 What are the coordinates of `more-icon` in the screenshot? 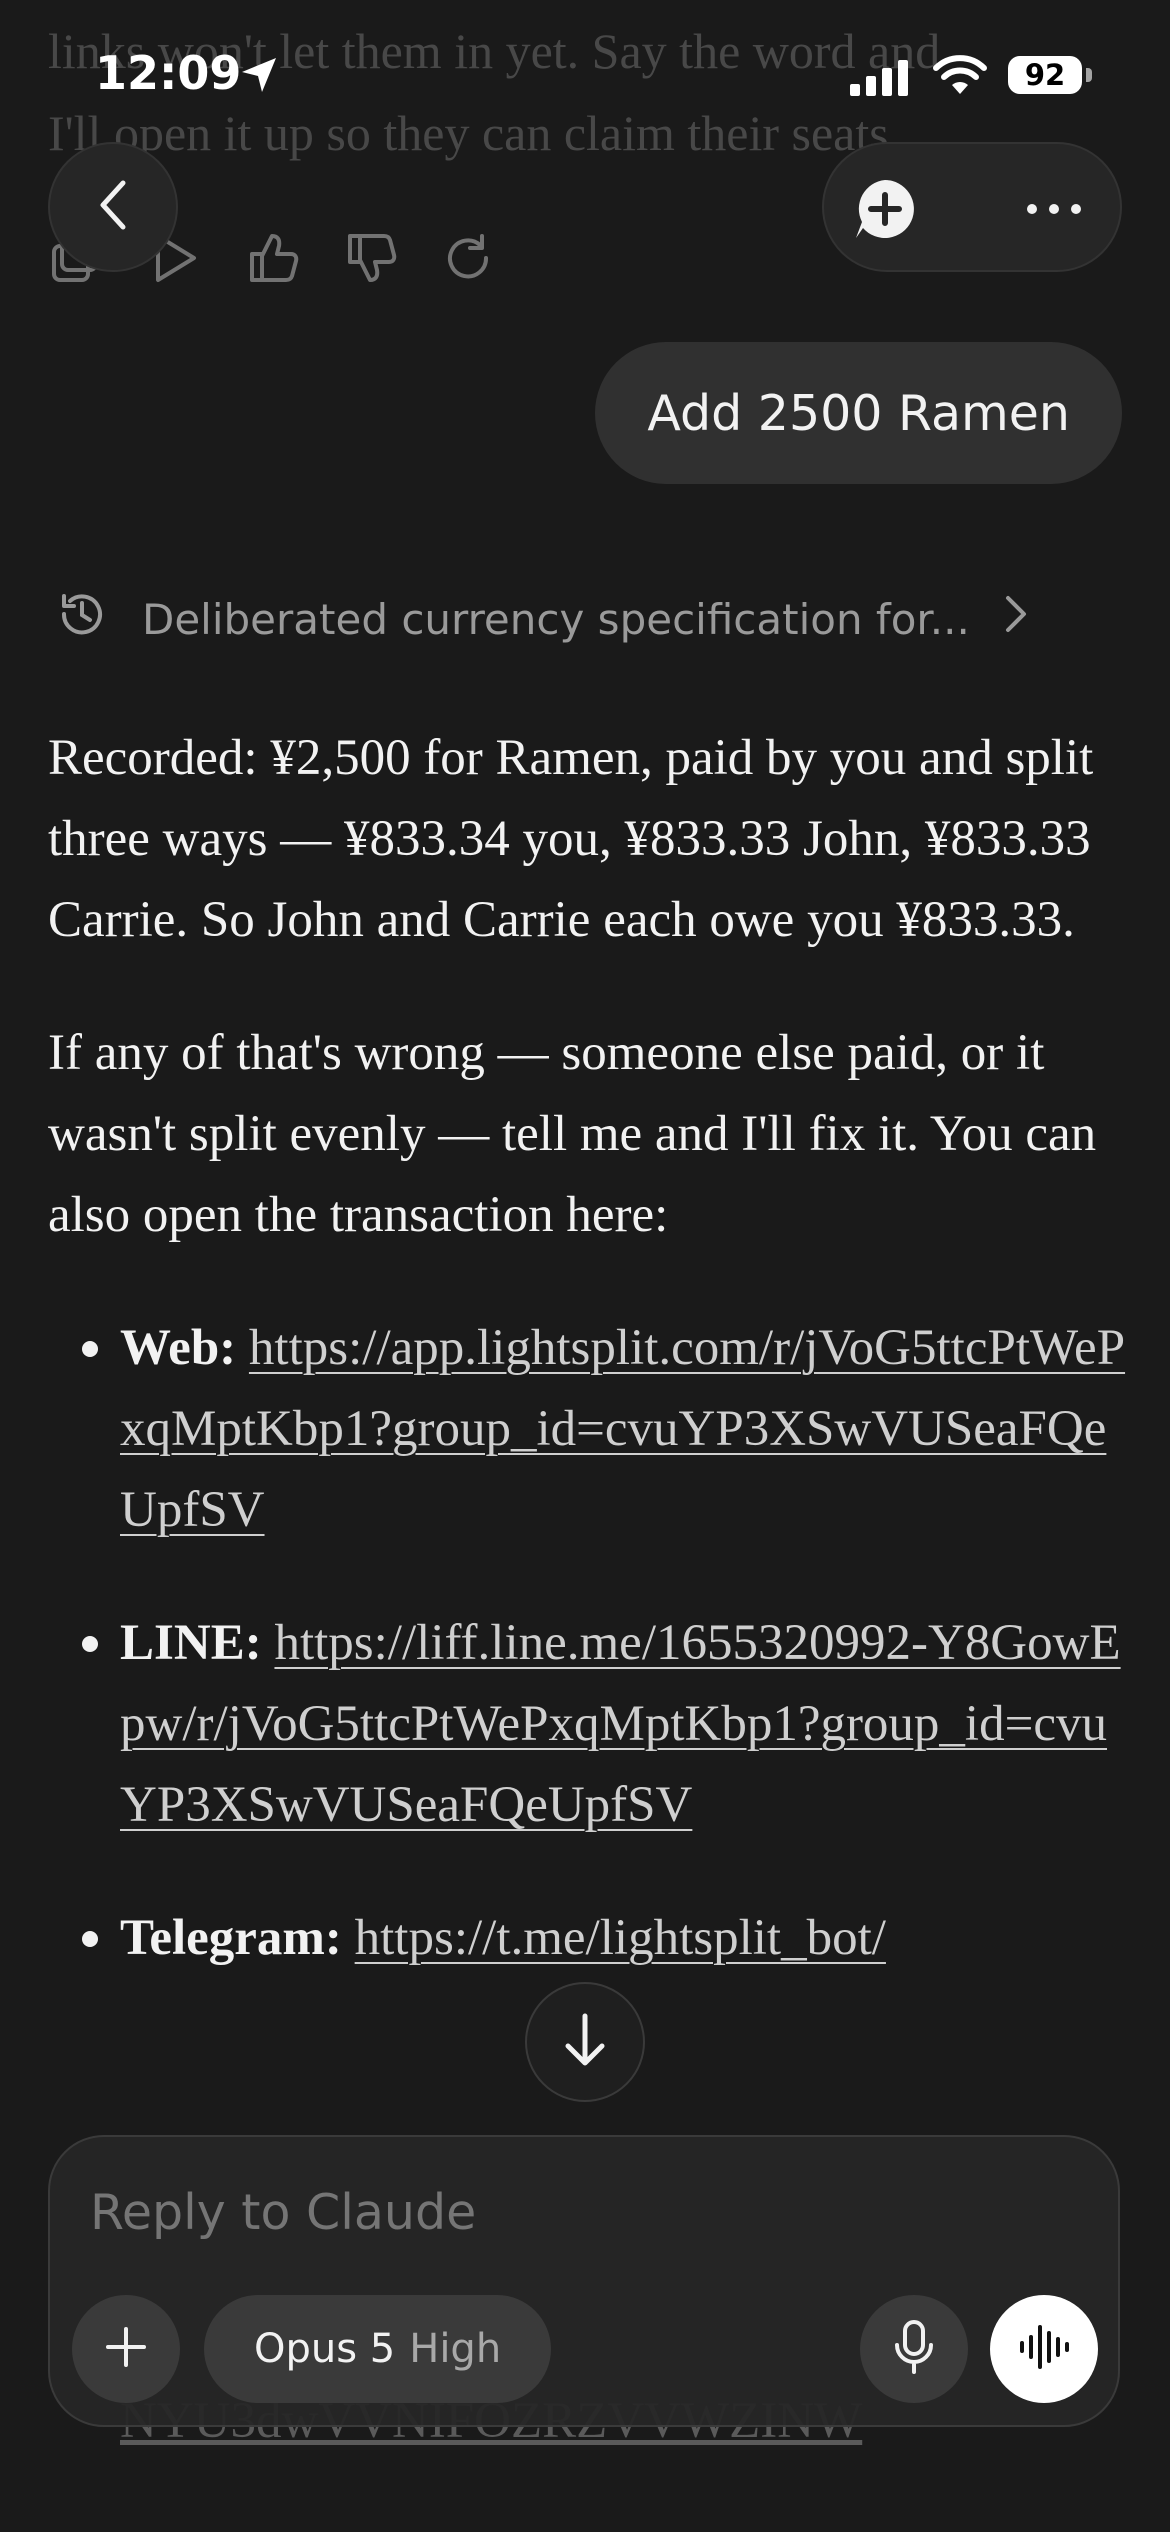 It's located at (1054, 209).